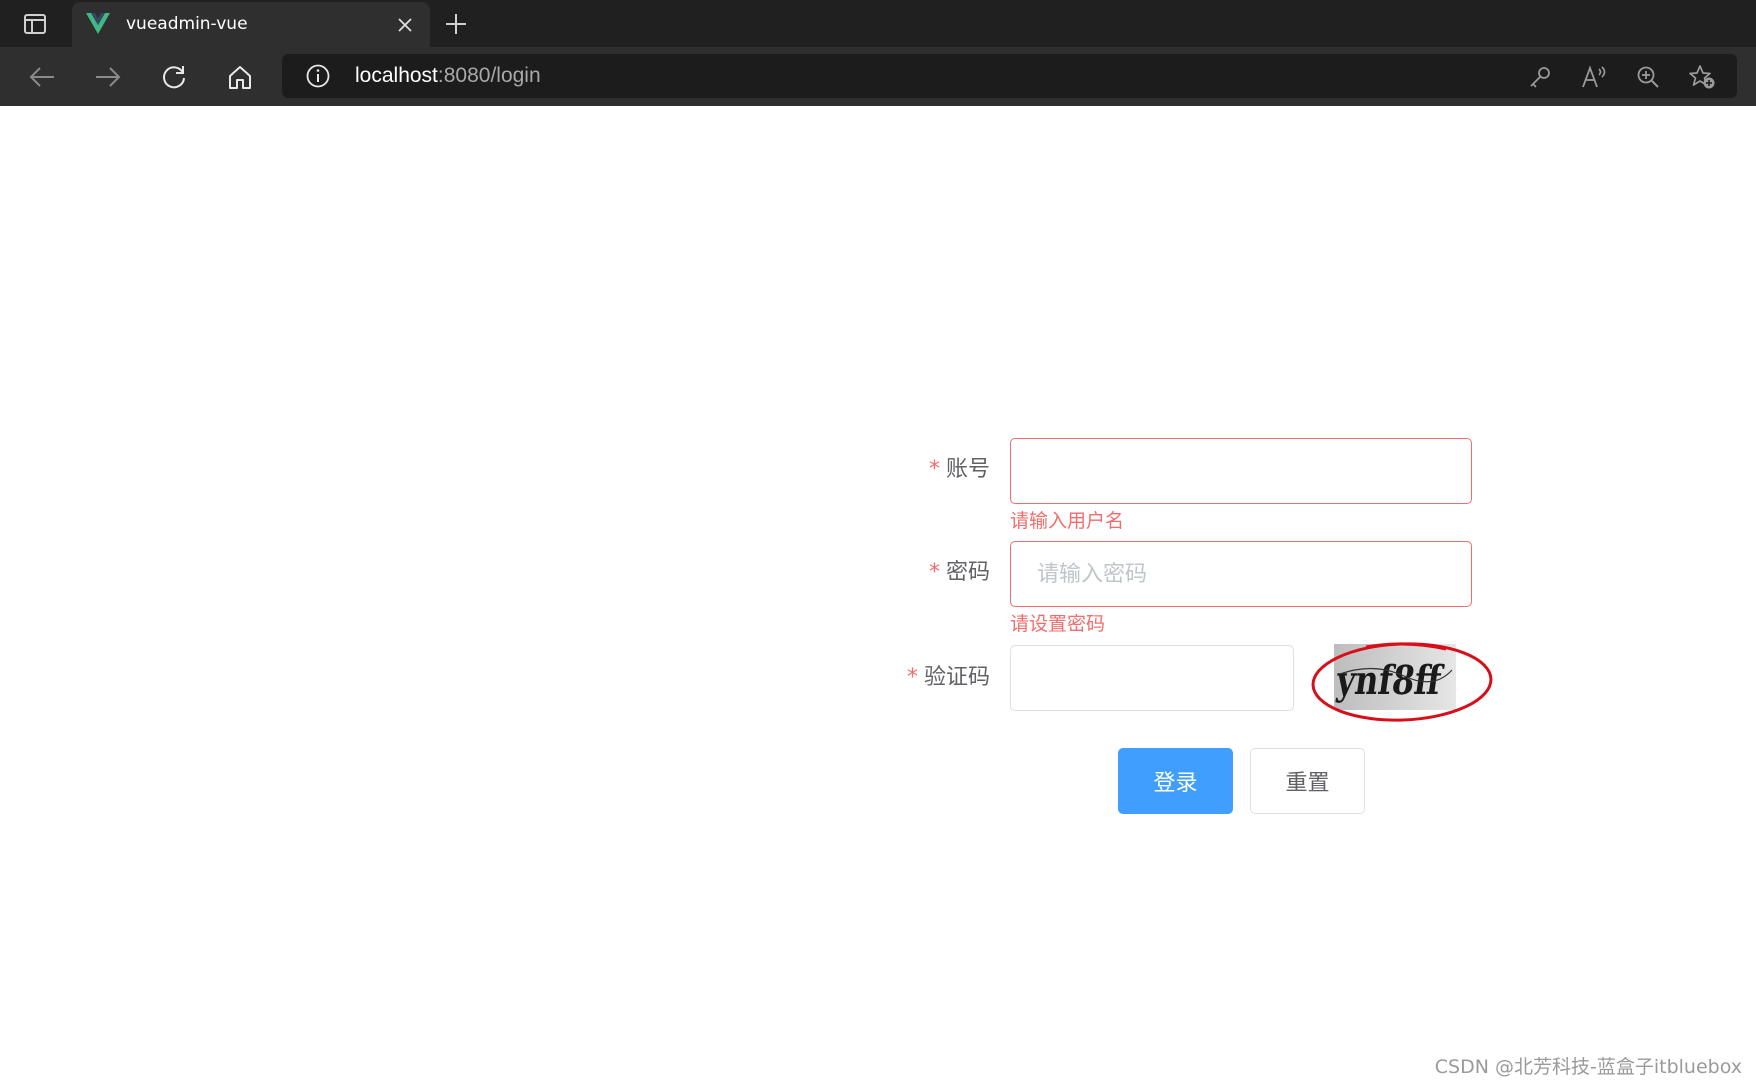 The width and height of the screenshot is (1756, 1087). What do you see at coordinates (489, 75) in the screenshot?
I see `url-path: :8080/login` at bounding box center [489, 75].